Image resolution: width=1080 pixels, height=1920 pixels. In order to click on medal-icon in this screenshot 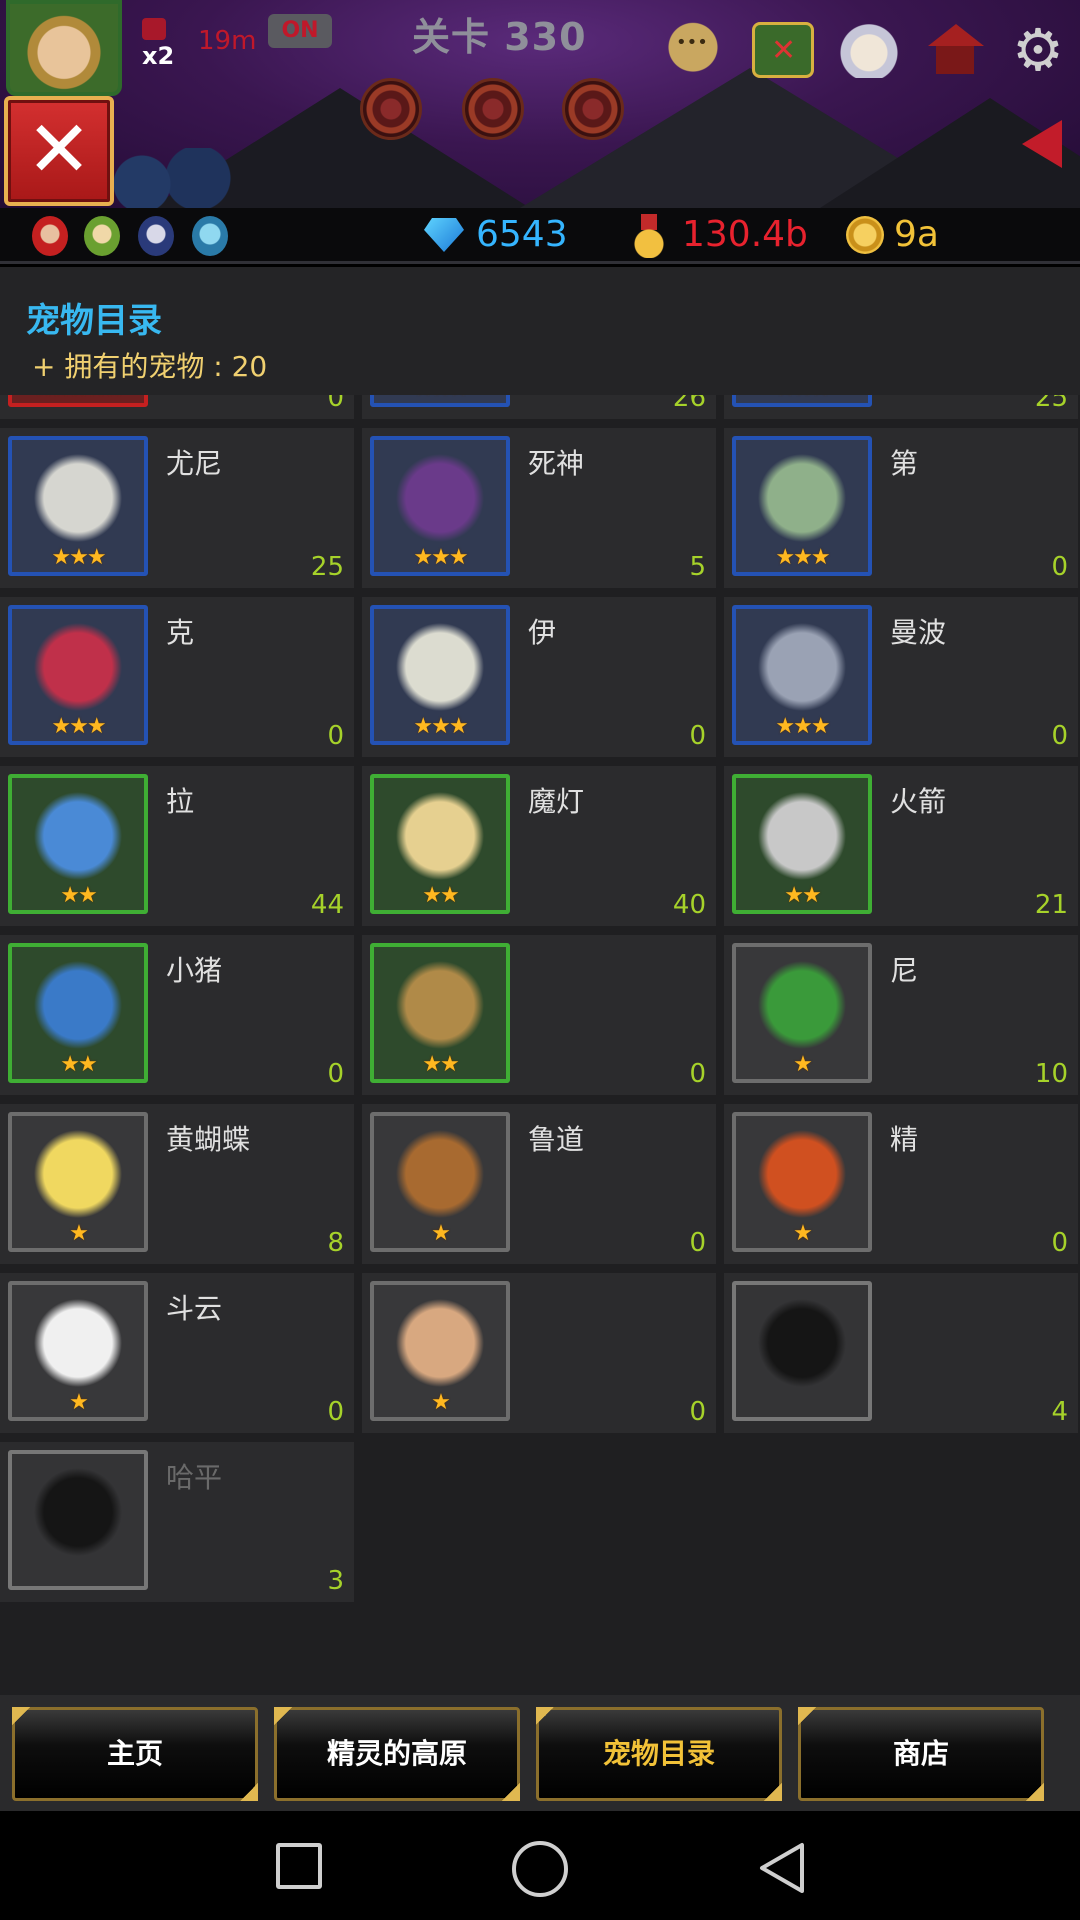, I will do `click(649, 236)`.